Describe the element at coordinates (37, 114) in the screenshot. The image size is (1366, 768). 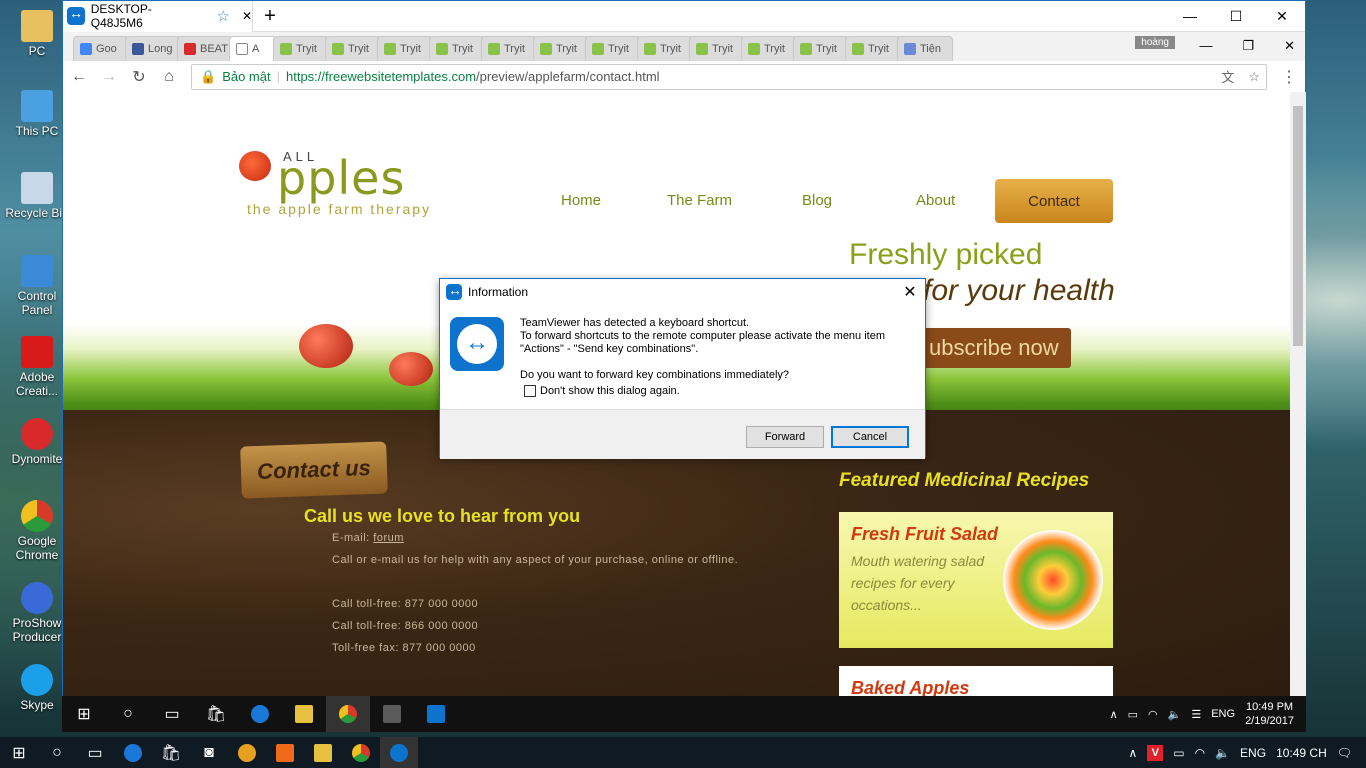
I see `desktop-icon-this-pc: This PC` at that location.